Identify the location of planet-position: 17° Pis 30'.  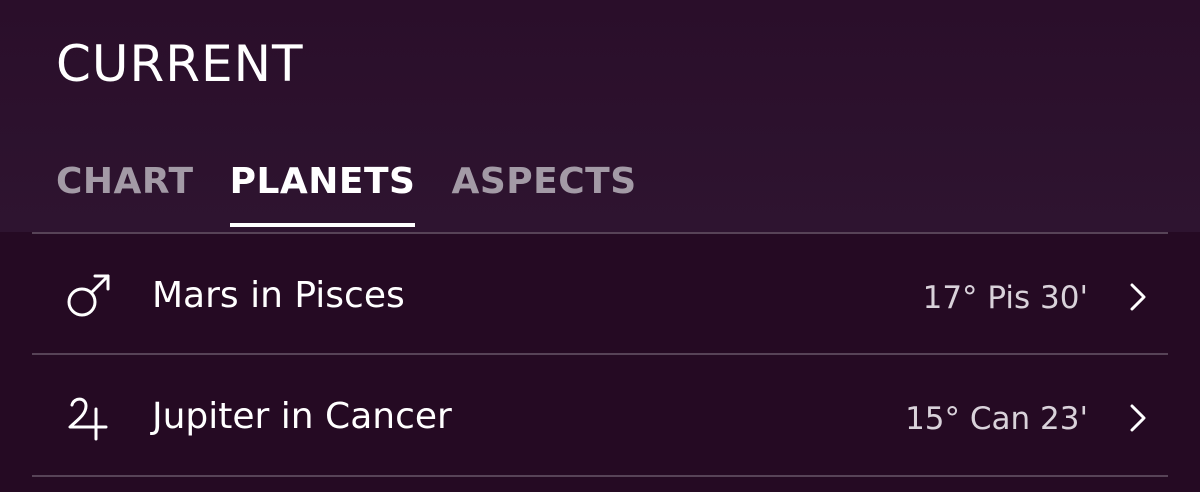
(1005, 298).